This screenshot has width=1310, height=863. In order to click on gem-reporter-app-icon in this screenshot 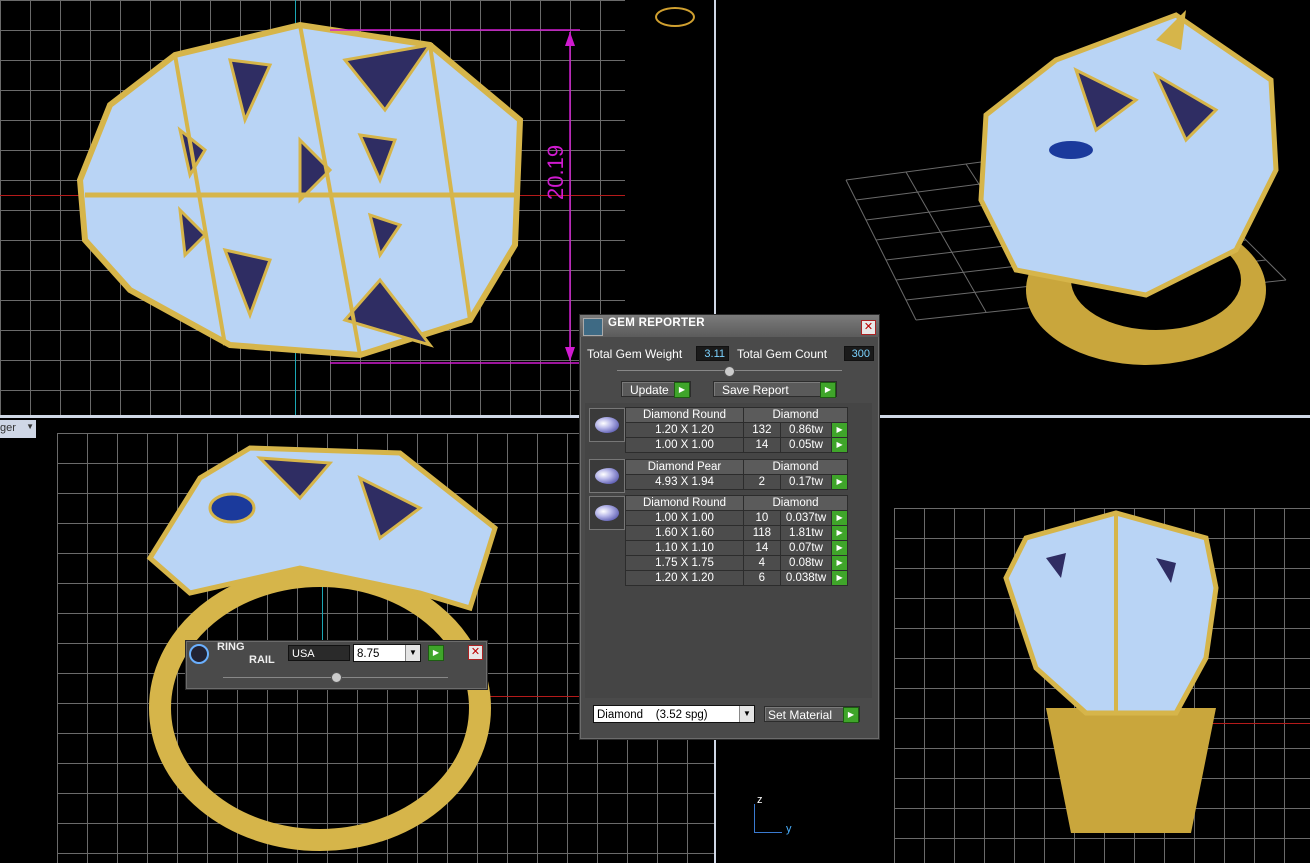, I will do `click(593, 327)`.